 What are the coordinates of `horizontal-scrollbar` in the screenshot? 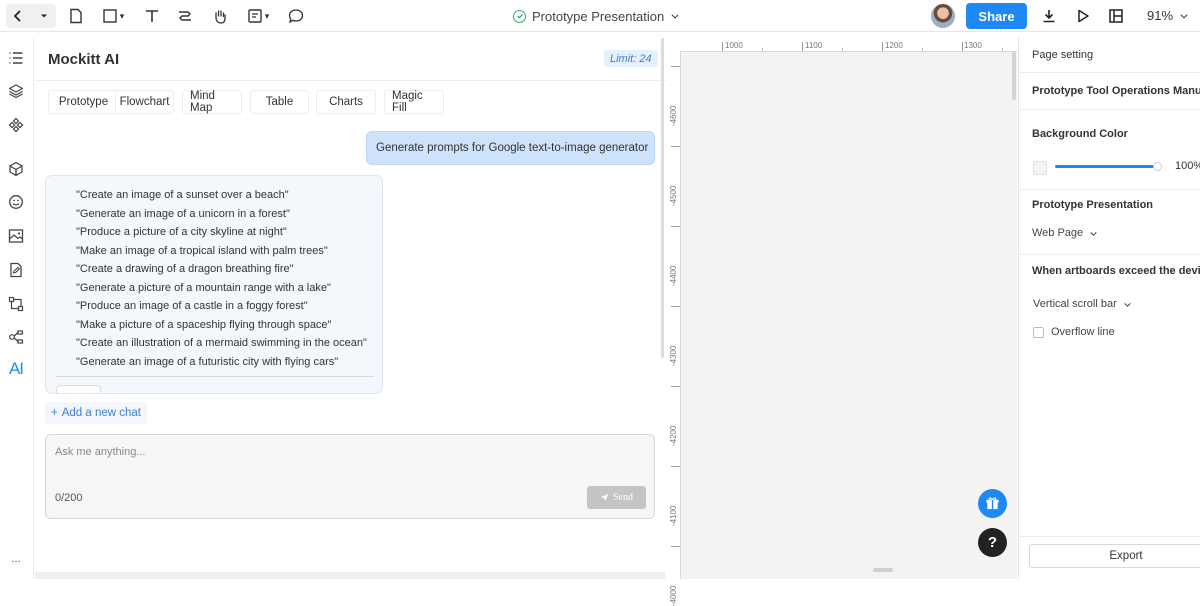 It's located at (350, 575).